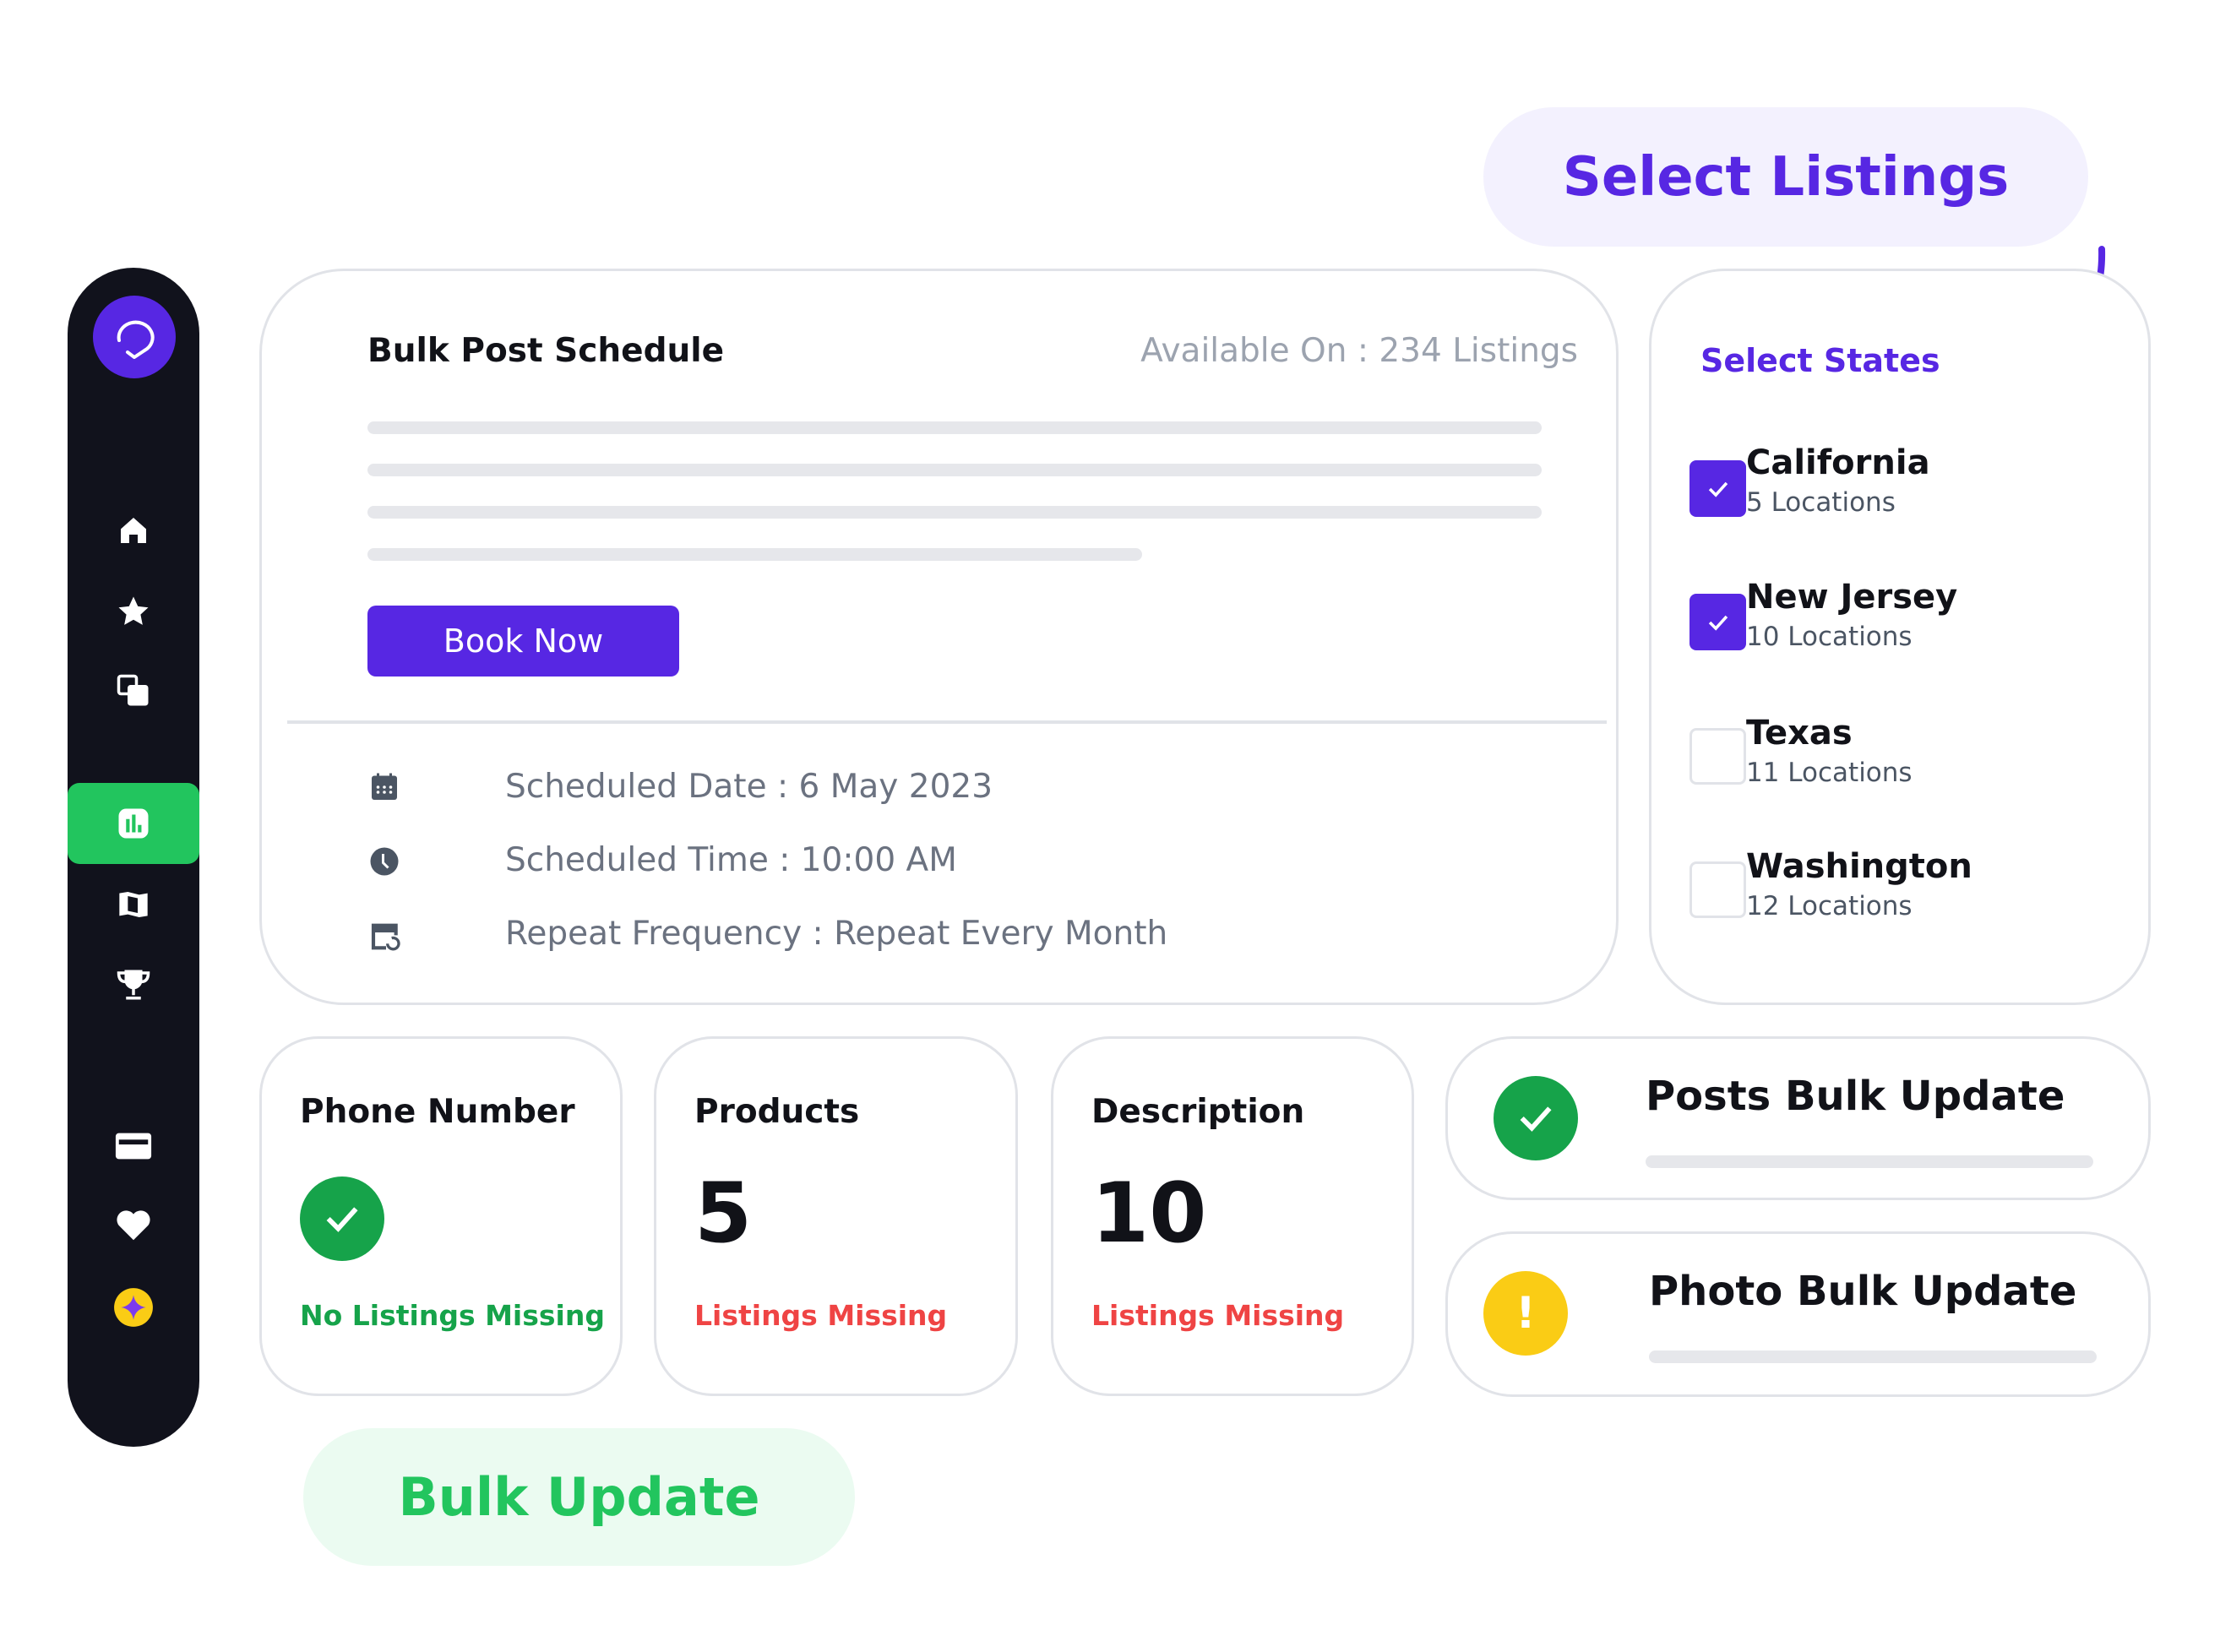  Describe the element at coordinates (1863, 1291) in the screenshot. I see `update-title: Photo Bulk Update` at that location.